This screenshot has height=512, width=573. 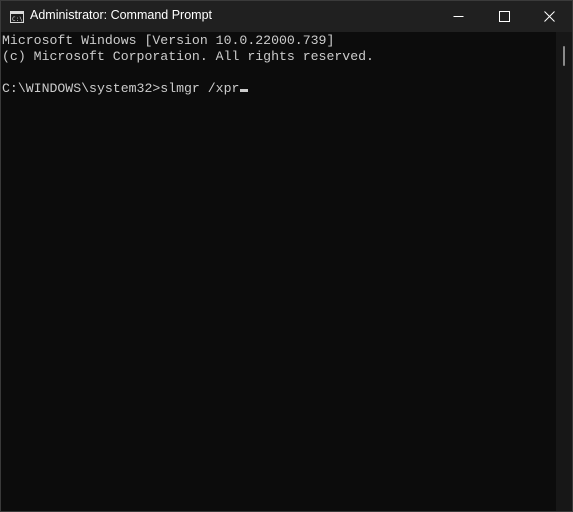 I want to click on console-command-line: C:\WINDOWS\system32>slmgr /xpr, so click(x=277, y=89).